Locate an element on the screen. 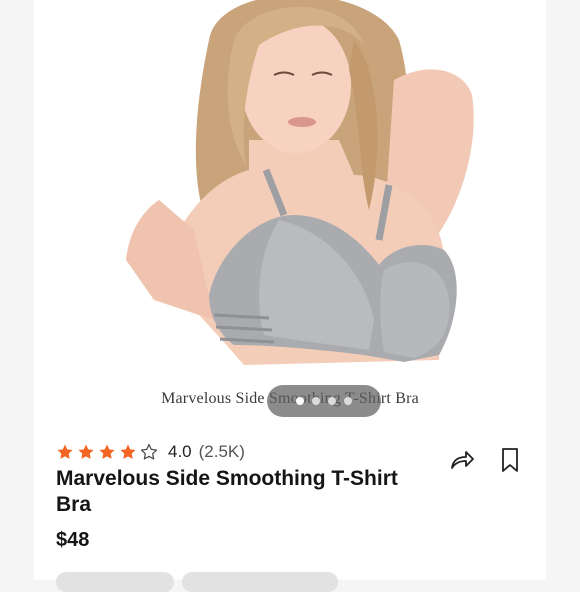 This screenshot has width=580, height=592. review-count: (2.5K) is located at coordinates (222, 452).